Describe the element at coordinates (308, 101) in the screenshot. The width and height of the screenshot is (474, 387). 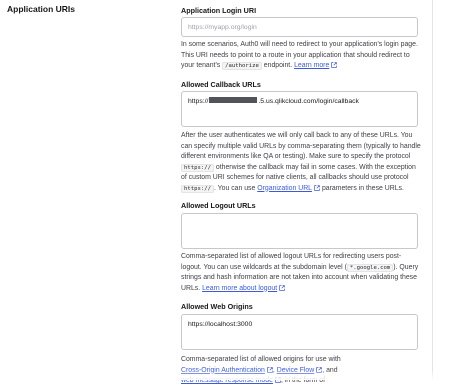
I see `callback-url-suffix: .5.us.qlikcloud.com/login/callback` at that location.